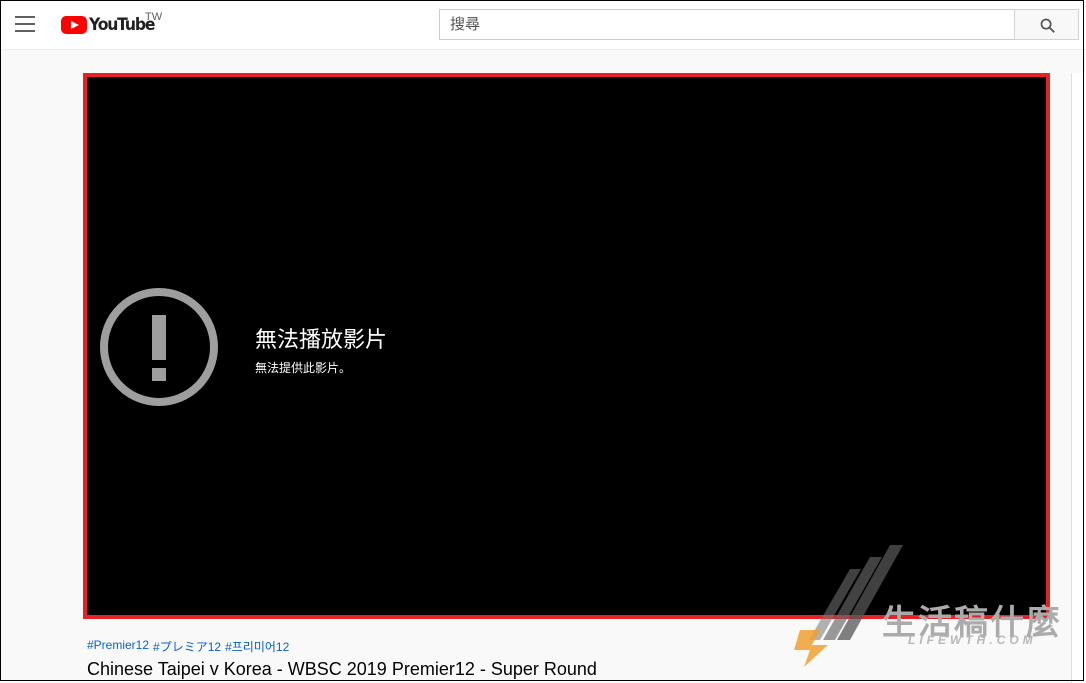 The image size is (1086, 683). What do you see at coordinates (118, 646) in the screenshot?
I see `hashtag-link: #Premier12` at bounding box center [118, 646].